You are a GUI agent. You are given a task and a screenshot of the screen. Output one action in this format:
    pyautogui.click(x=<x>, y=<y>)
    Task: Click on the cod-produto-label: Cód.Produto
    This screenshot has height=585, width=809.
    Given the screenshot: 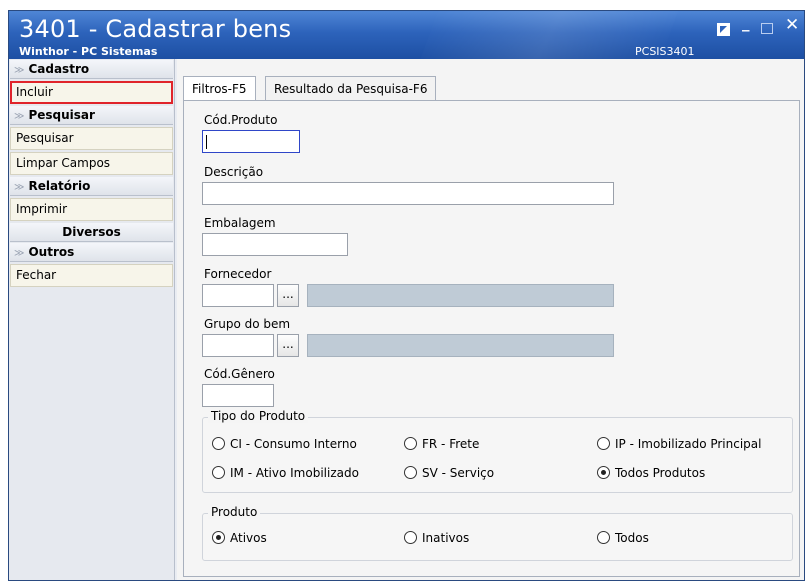 What is the action you would take?
    pyautogui.click(x=241, y=120)
    